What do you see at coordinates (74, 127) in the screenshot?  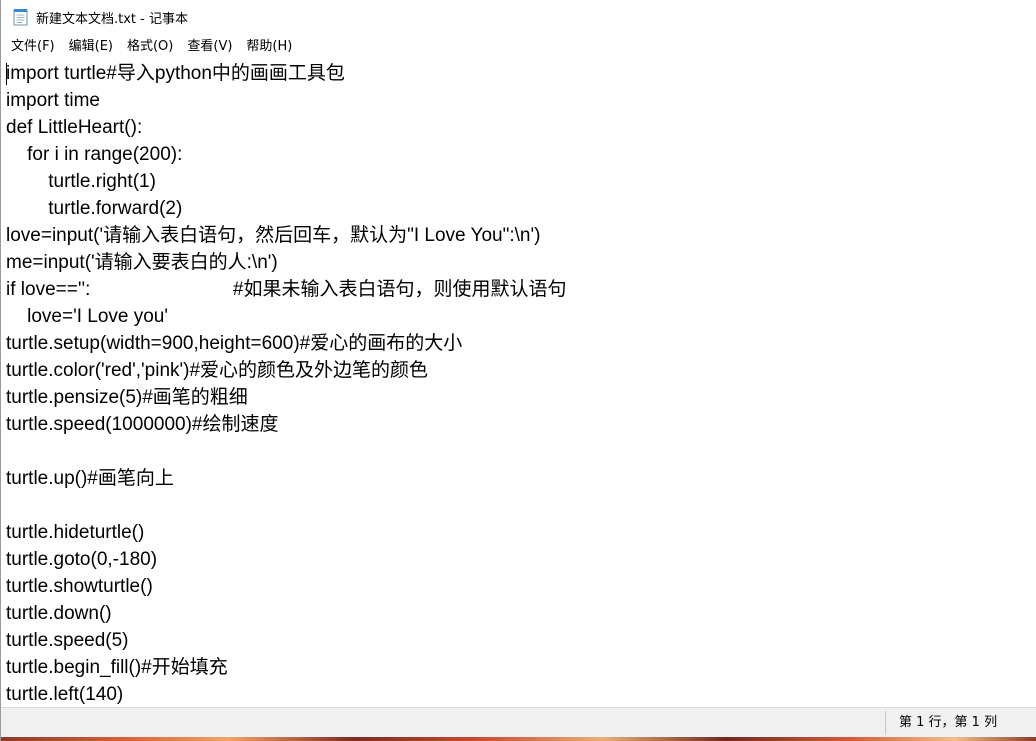 I see `editor-line: def LittleHeart():` at bounding box center [74, 127].